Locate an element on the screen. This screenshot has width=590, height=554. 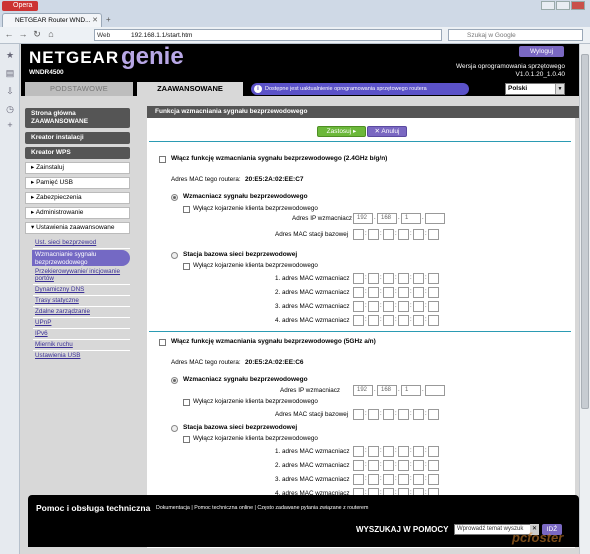
nav-setup-wizard: Kreator instalacji is located at coordinates (77, 138).